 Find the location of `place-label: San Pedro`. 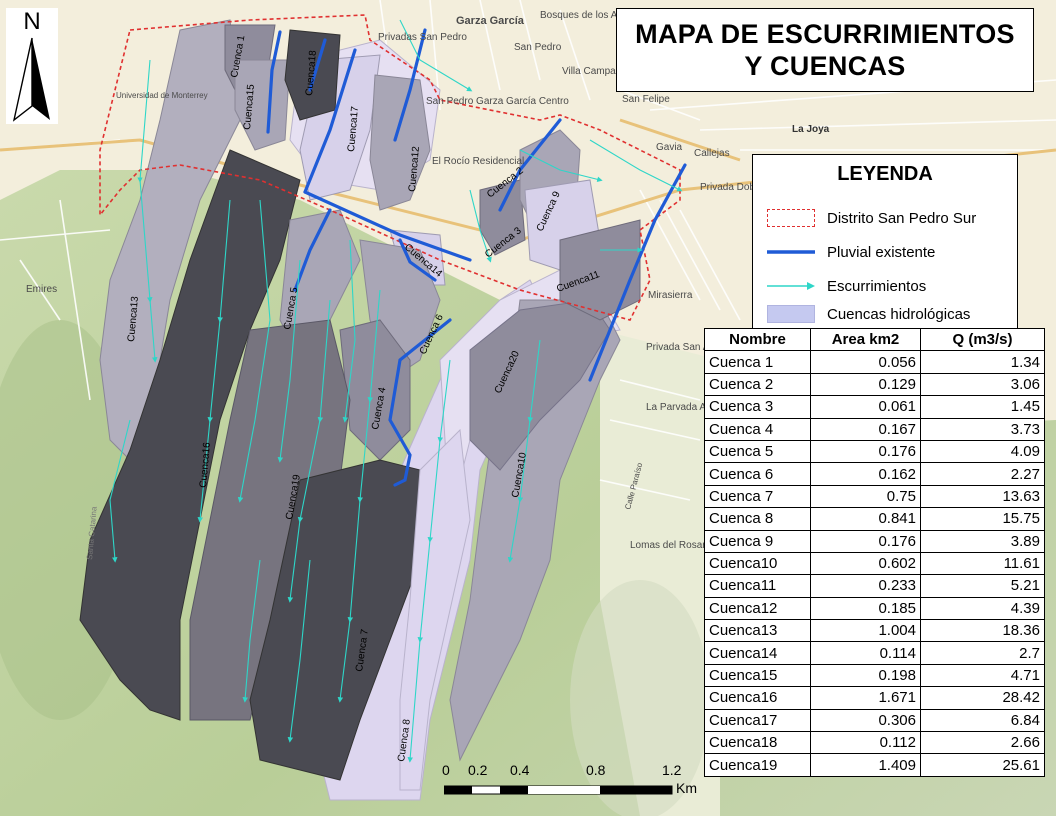

place-label: San Pedro is located at coordinates (538, 47).